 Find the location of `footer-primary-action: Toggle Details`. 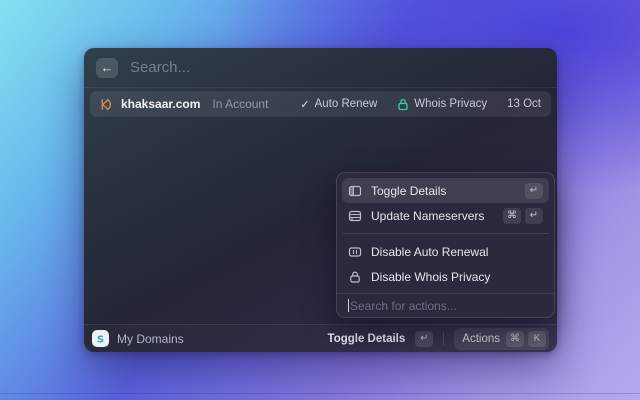

footer-primary-action: Toggle Details is located at coordinates (367, 339).